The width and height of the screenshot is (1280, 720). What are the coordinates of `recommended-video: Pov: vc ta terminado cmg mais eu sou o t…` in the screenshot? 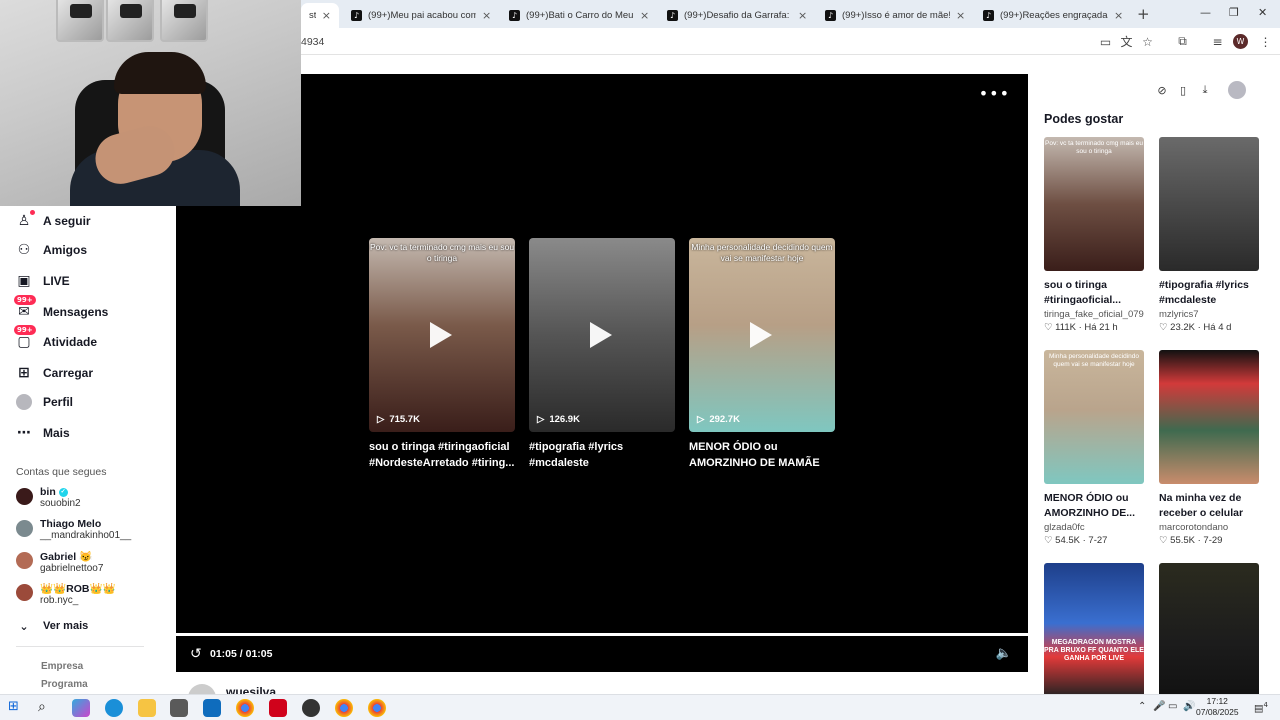 It's located at (442, 354).